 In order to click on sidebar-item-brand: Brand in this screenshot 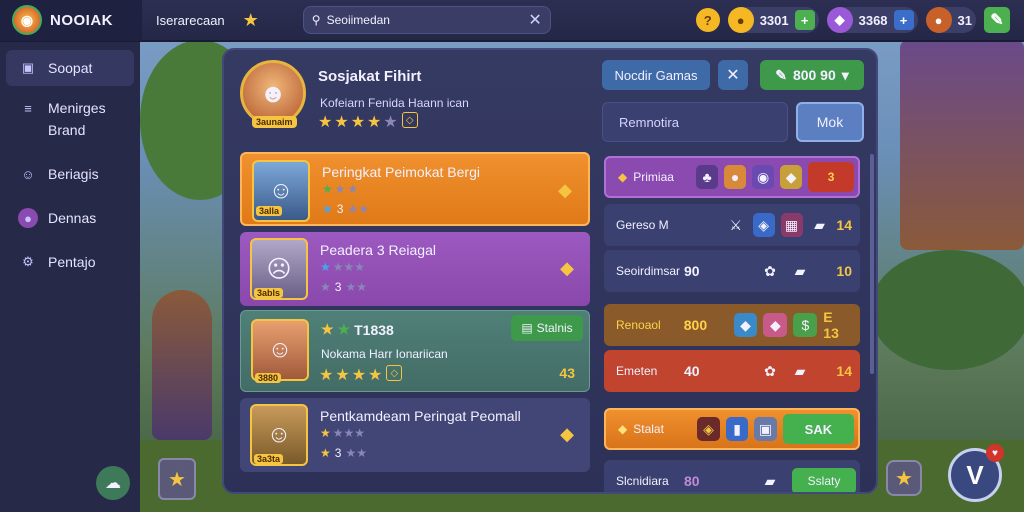, I will do `click(70, 130)`.